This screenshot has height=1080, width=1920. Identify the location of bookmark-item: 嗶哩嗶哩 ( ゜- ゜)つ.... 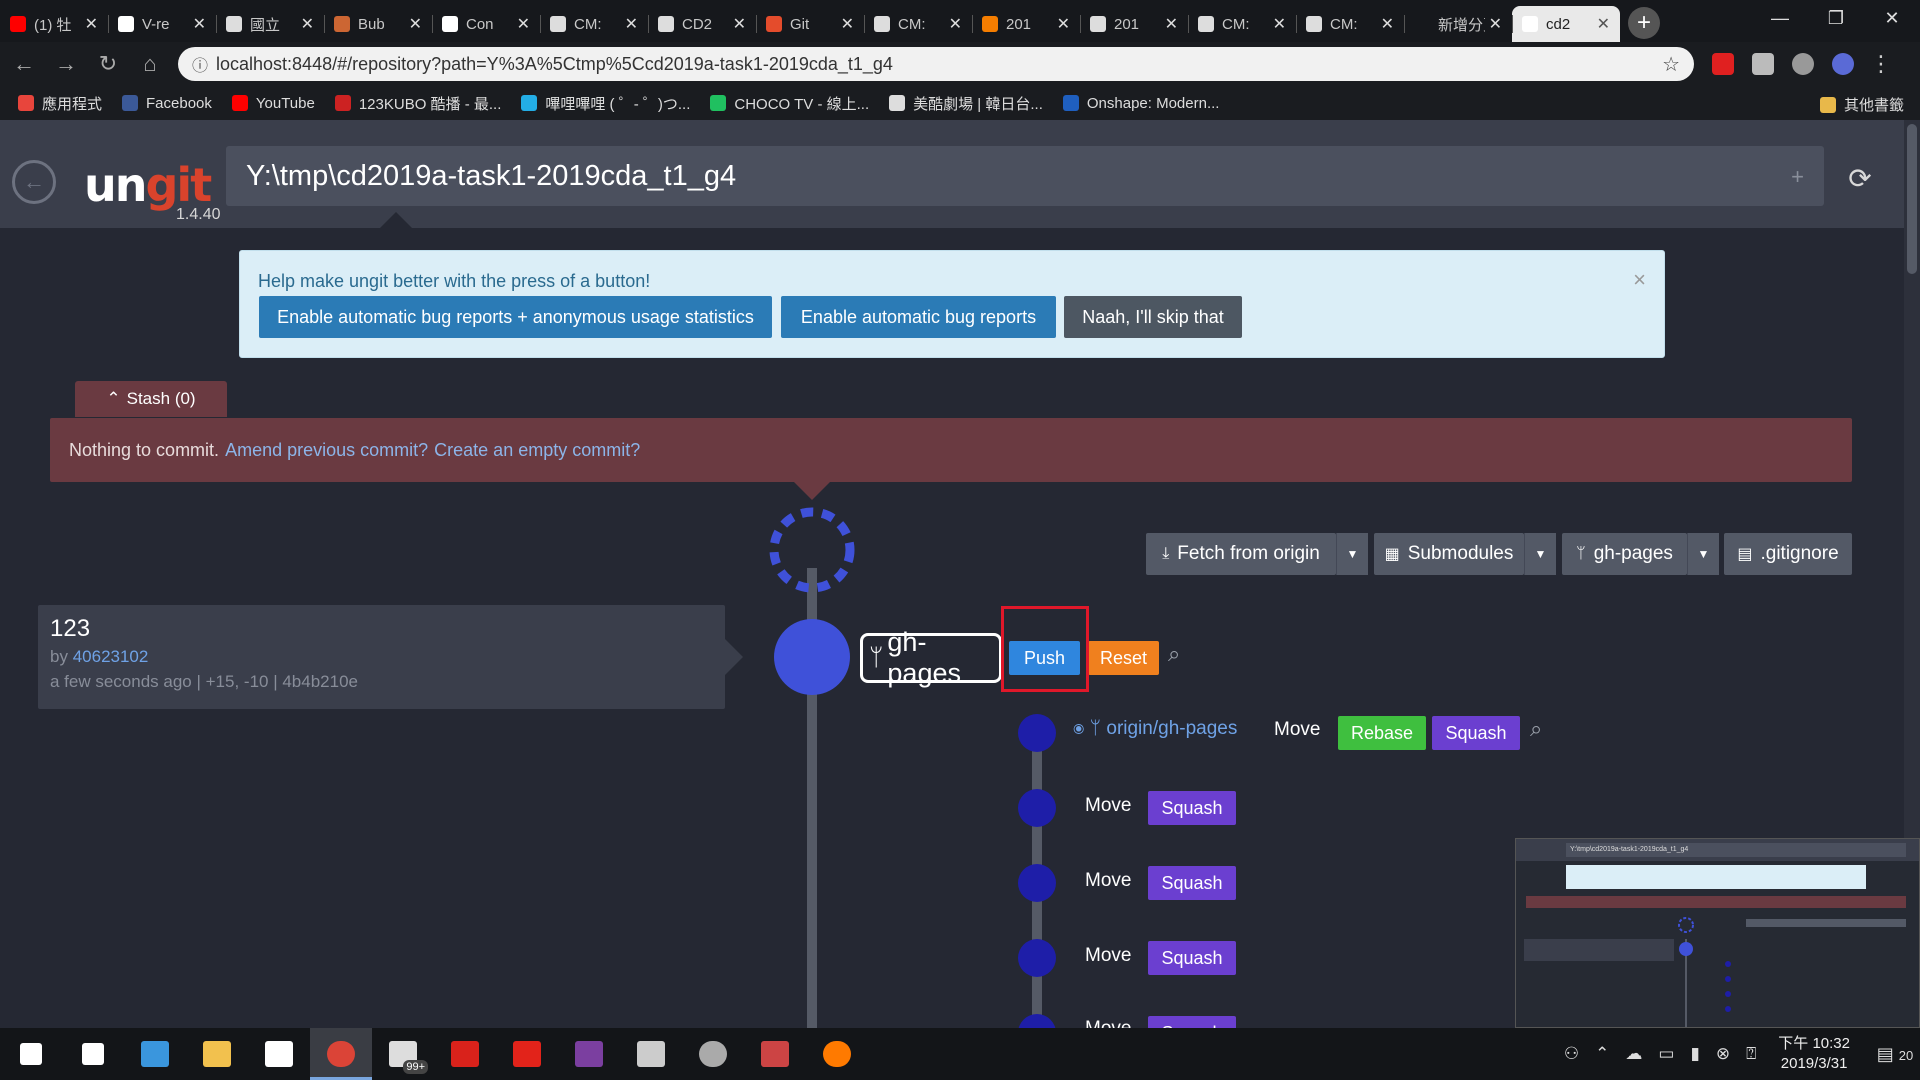
(605, 103).